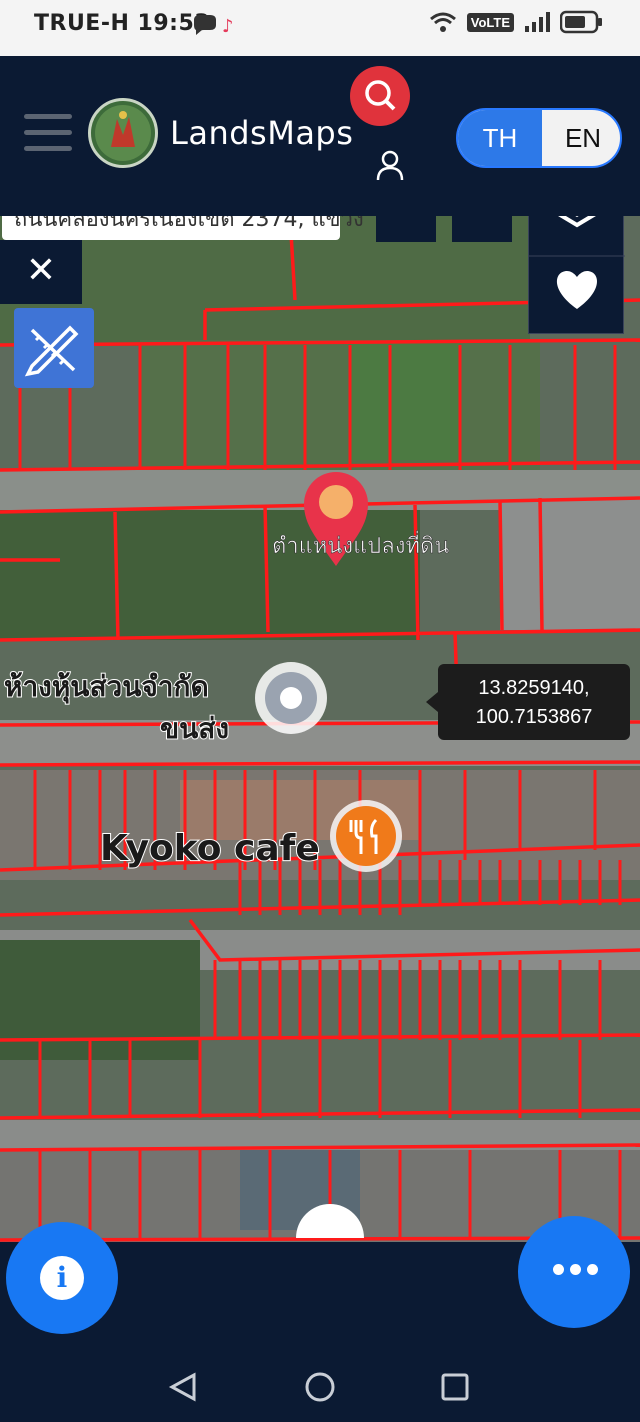  What do you see at coordinates (528, 702) in the screenshot?
I see `coordinates-tooltip: 13.8259140, 100.7153867` at bounding box center [528, 702].